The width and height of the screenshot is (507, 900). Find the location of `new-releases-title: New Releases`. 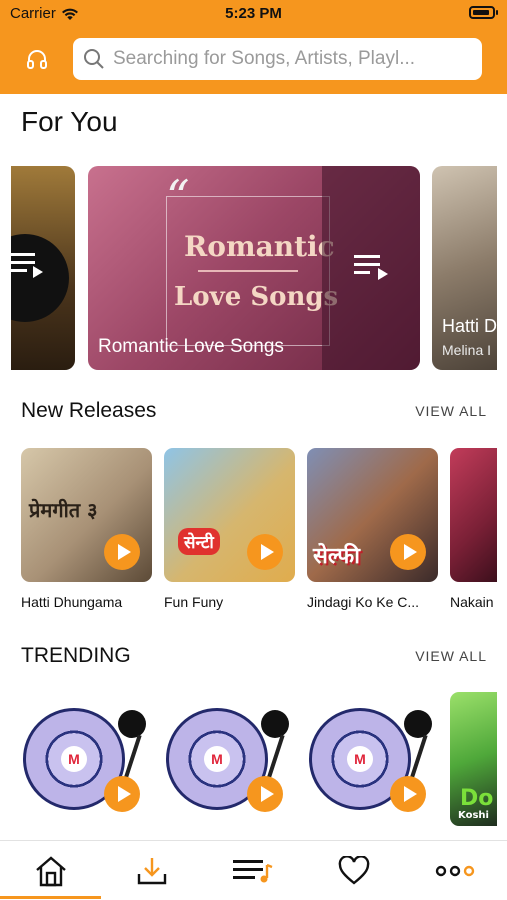

new-releases-title: New Releases is located at coordinates (89, 410).